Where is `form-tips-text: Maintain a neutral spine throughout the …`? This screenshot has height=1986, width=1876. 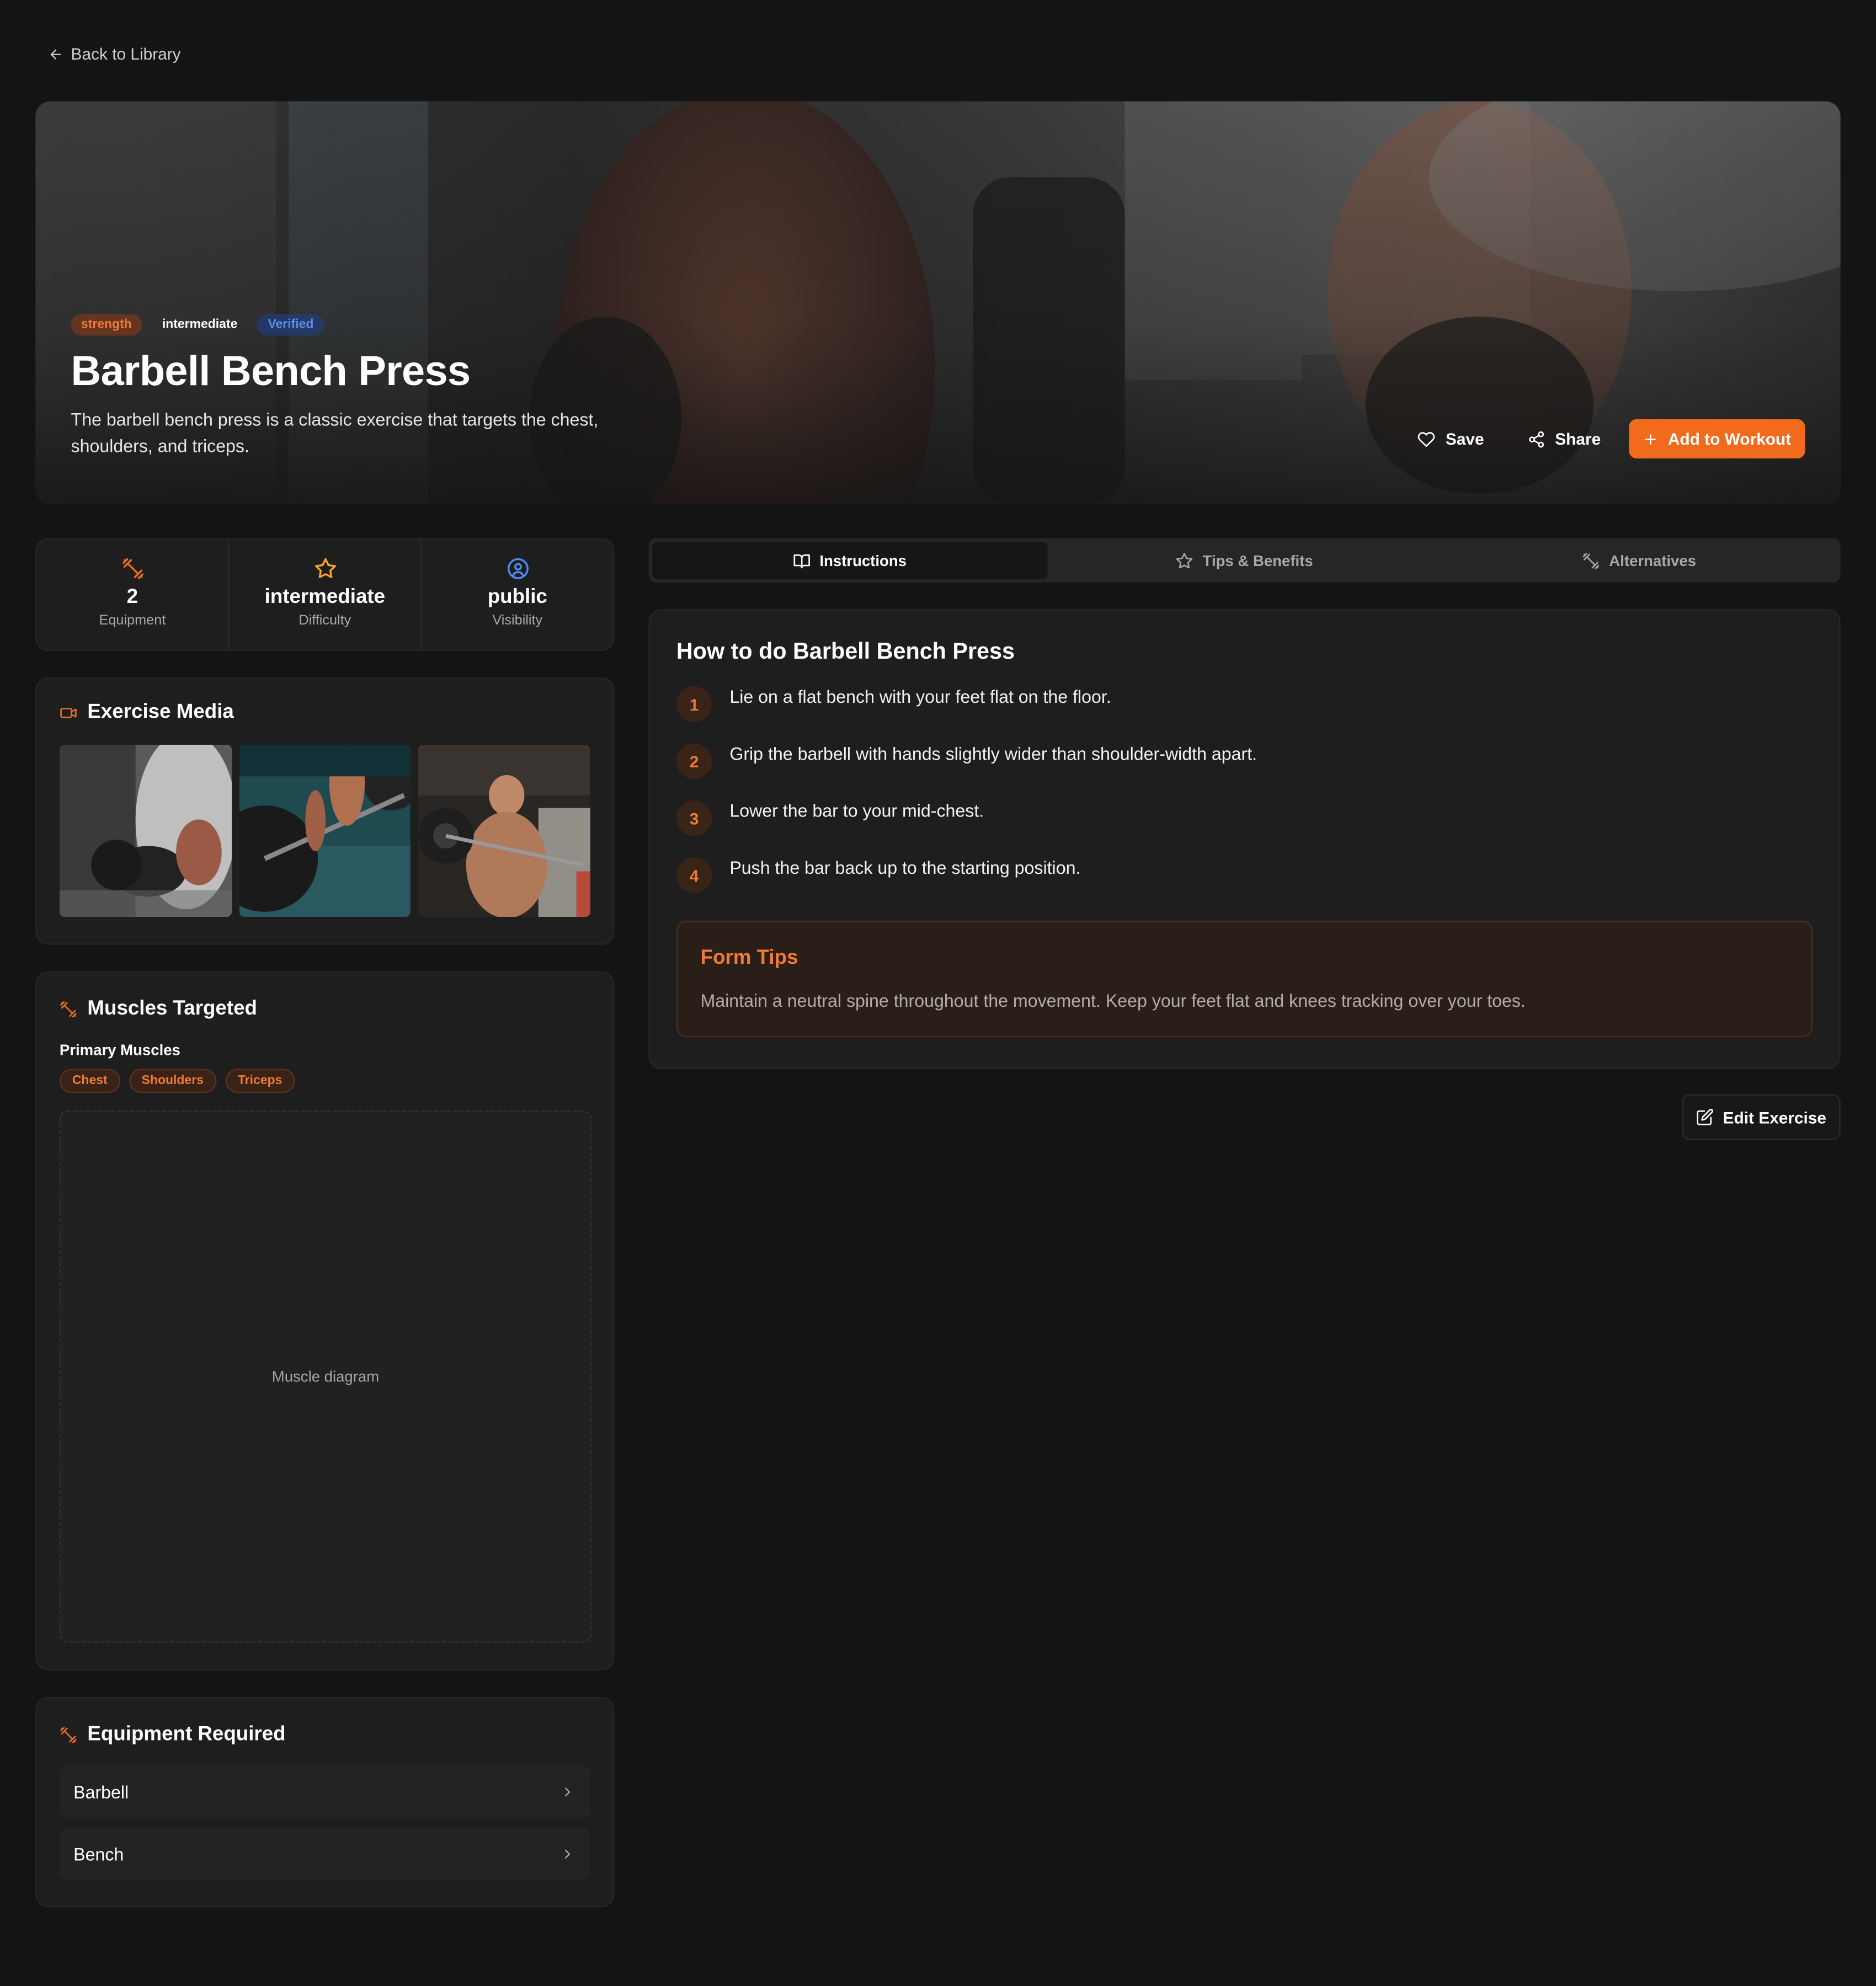 form-tips-text: Maintain a neutral spine throughout the … is located at coordinates (1113, 1000).